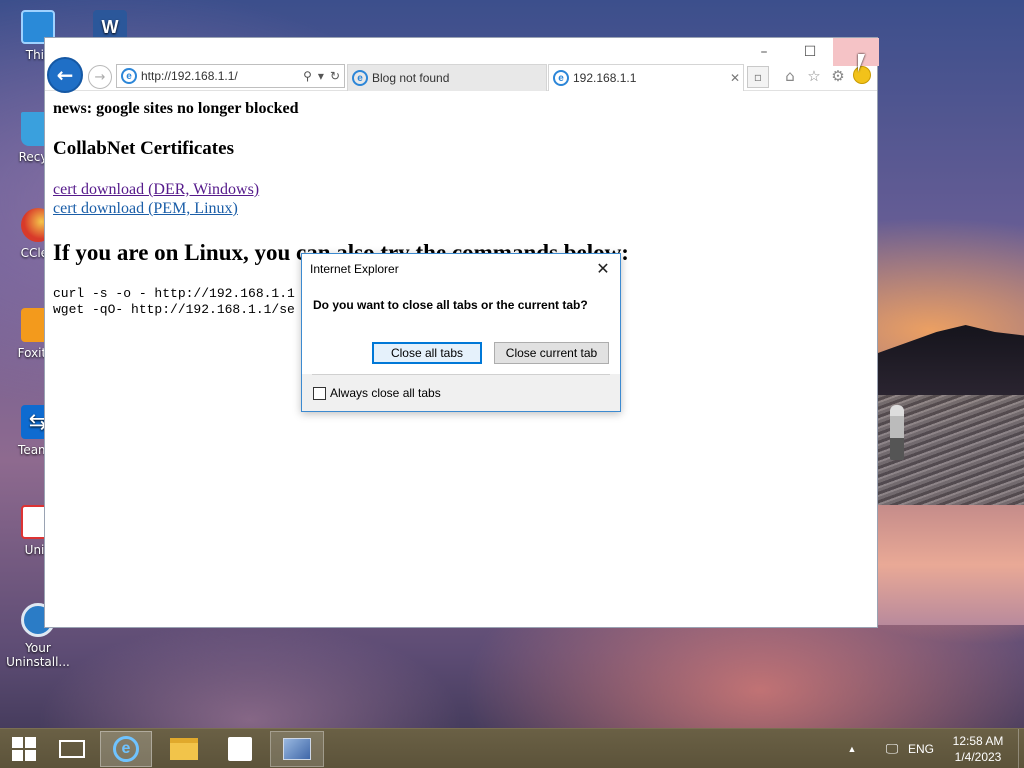 The image size is (1024, 768). I want to click on address-text: http://192.168.1.1/, so click(222, 76).